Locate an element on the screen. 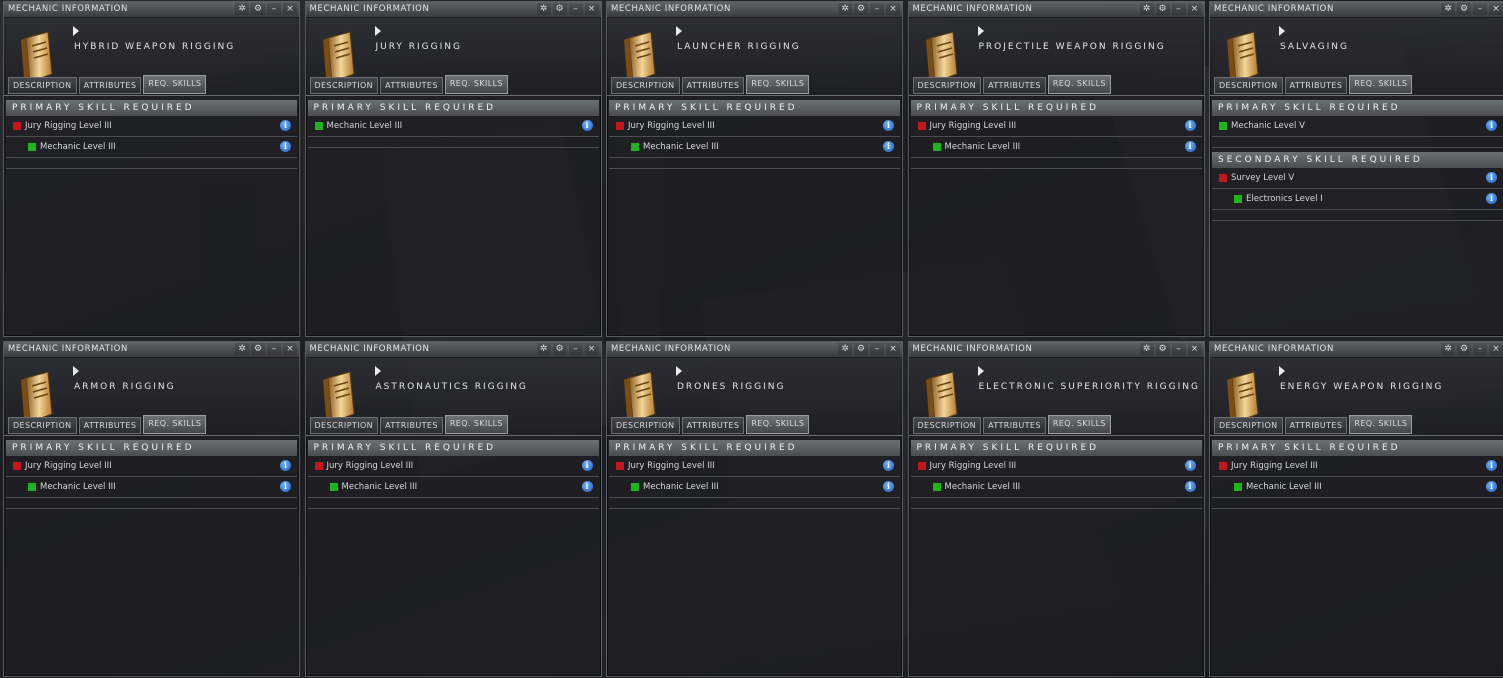 Image resolution: width=1503 pixels, height=678 pixels. skill-row: Electronics Level I i is located at coordinates (1357, 199).